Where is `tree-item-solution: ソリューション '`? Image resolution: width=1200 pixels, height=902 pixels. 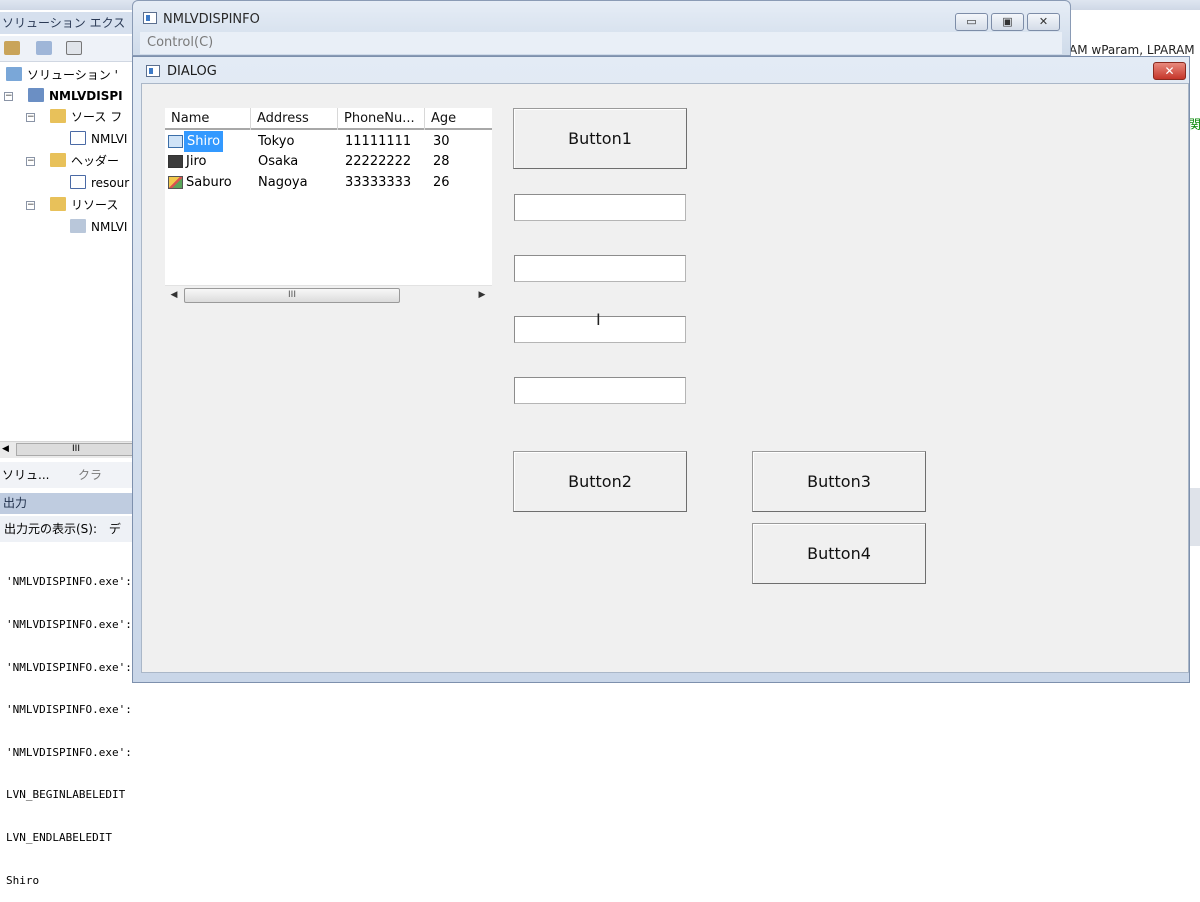 tree-item-solution: ソリューション ' is located at coordinates (62, 75).